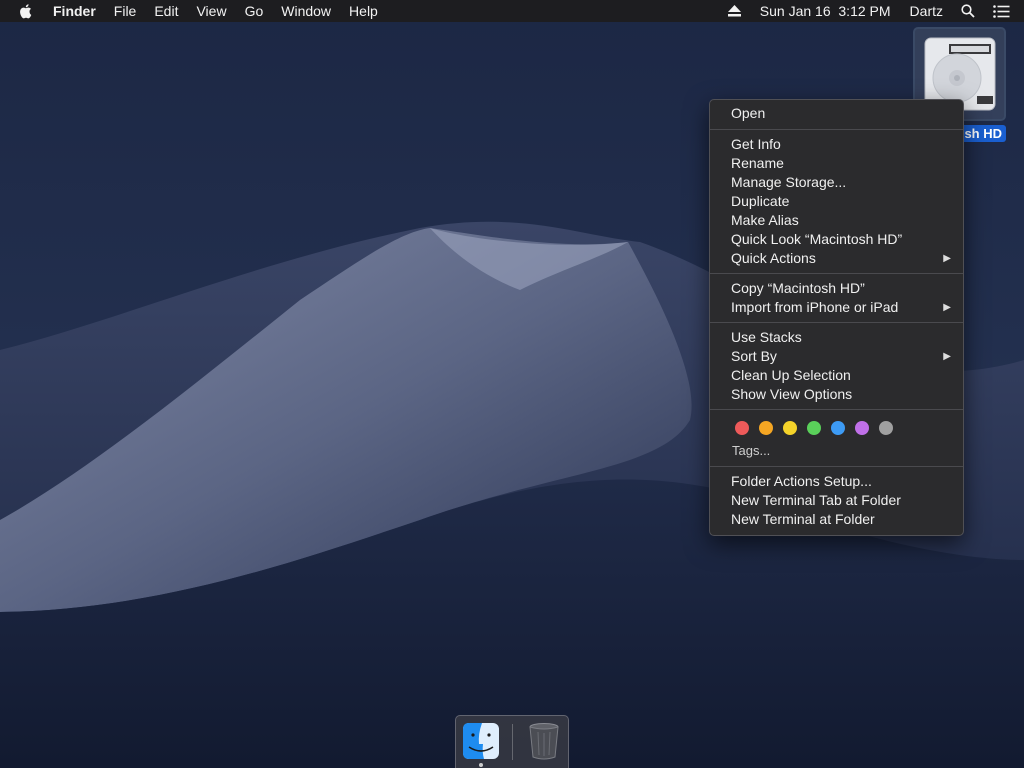 Image resolution: width=1024 pixels, height=768 pixels. What do you see at coordinates (836, 113) in the screenshot?
I see `menu-item-open: Open` at bounding box center [836, 113].